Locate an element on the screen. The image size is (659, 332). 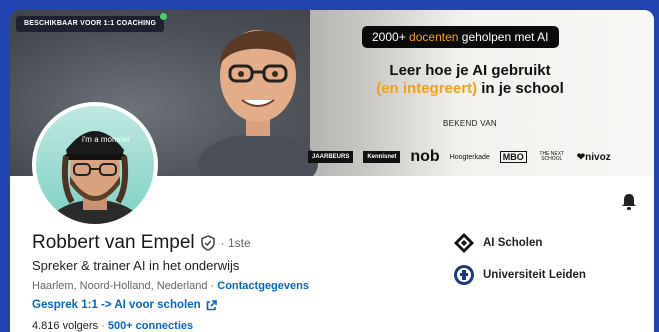
teachers-helped-pill: 2000+ docenten geholpen met AI is located at coordinates (460, 37).